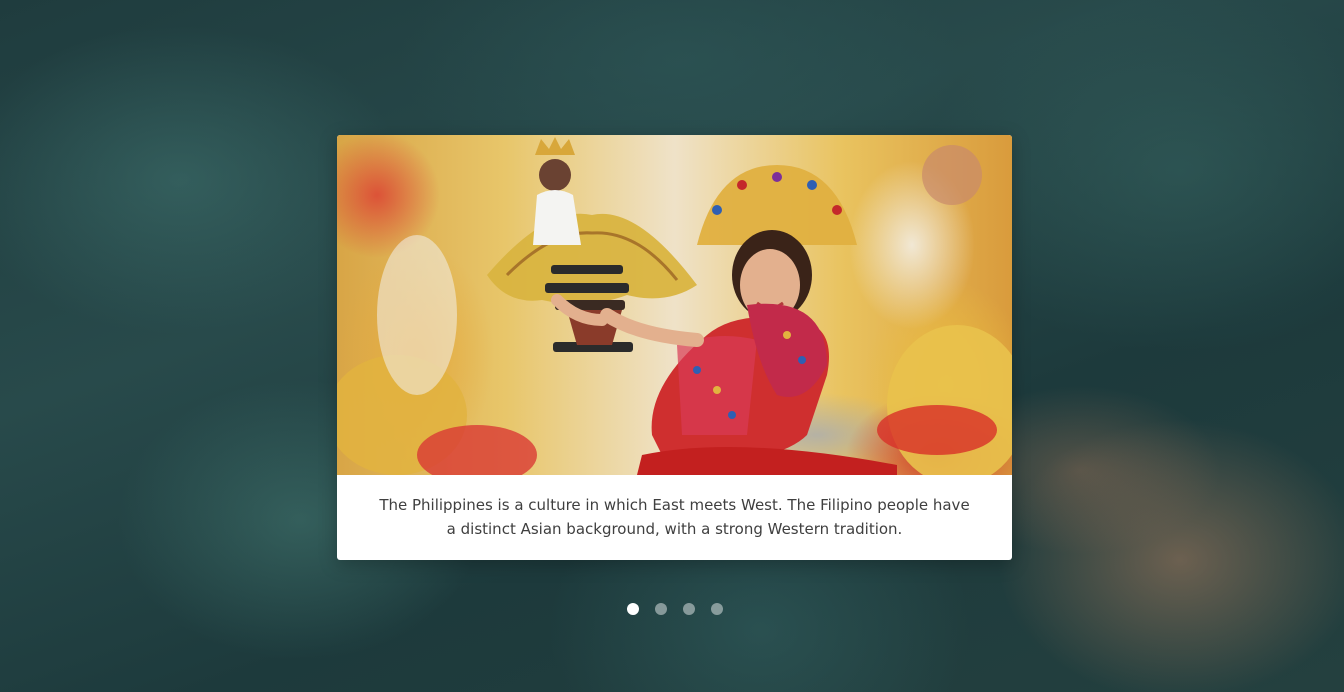 The image size is (1344, 692). Describe the element at coordinates (675, 609) in the screenshot. I see `slider-pagination` at that location.